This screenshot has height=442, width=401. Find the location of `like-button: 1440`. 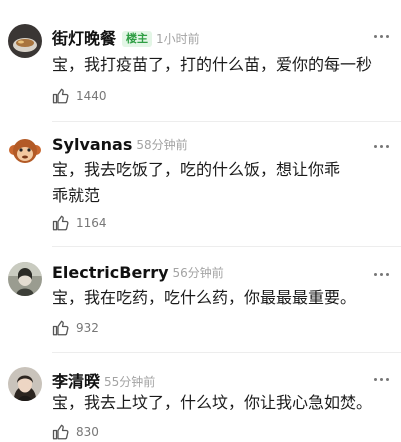

like-button: 1440 is located at coordinates (79, 96).